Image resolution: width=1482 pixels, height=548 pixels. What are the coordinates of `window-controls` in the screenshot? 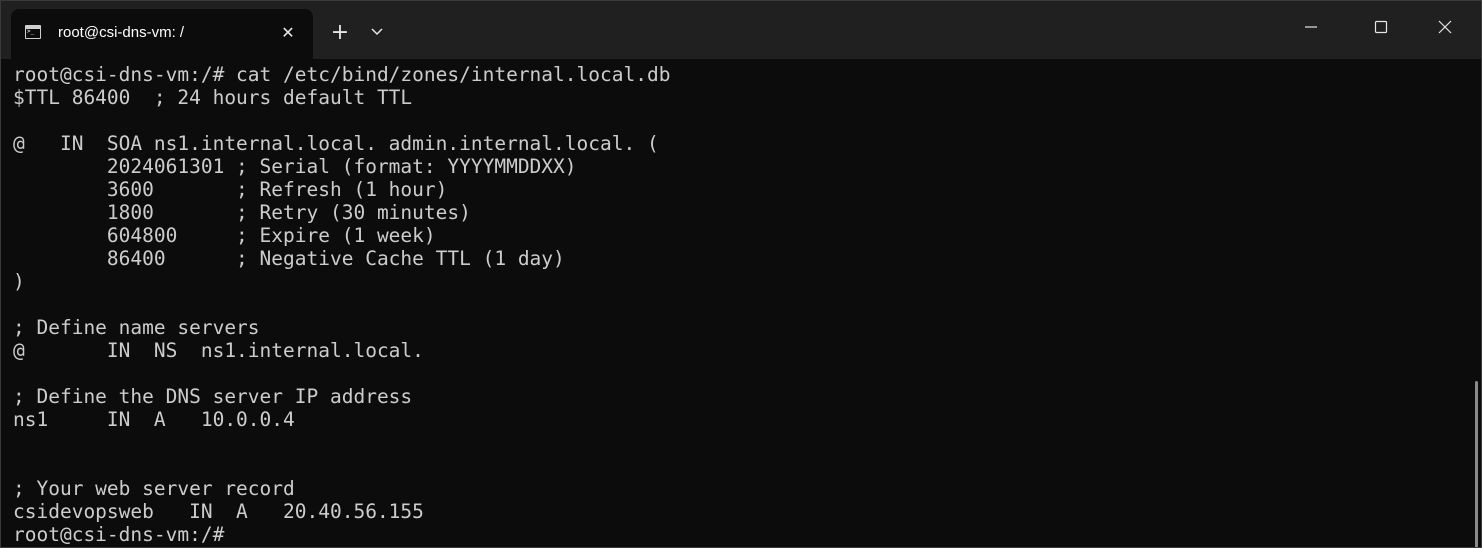 It's located at (1382, 30).